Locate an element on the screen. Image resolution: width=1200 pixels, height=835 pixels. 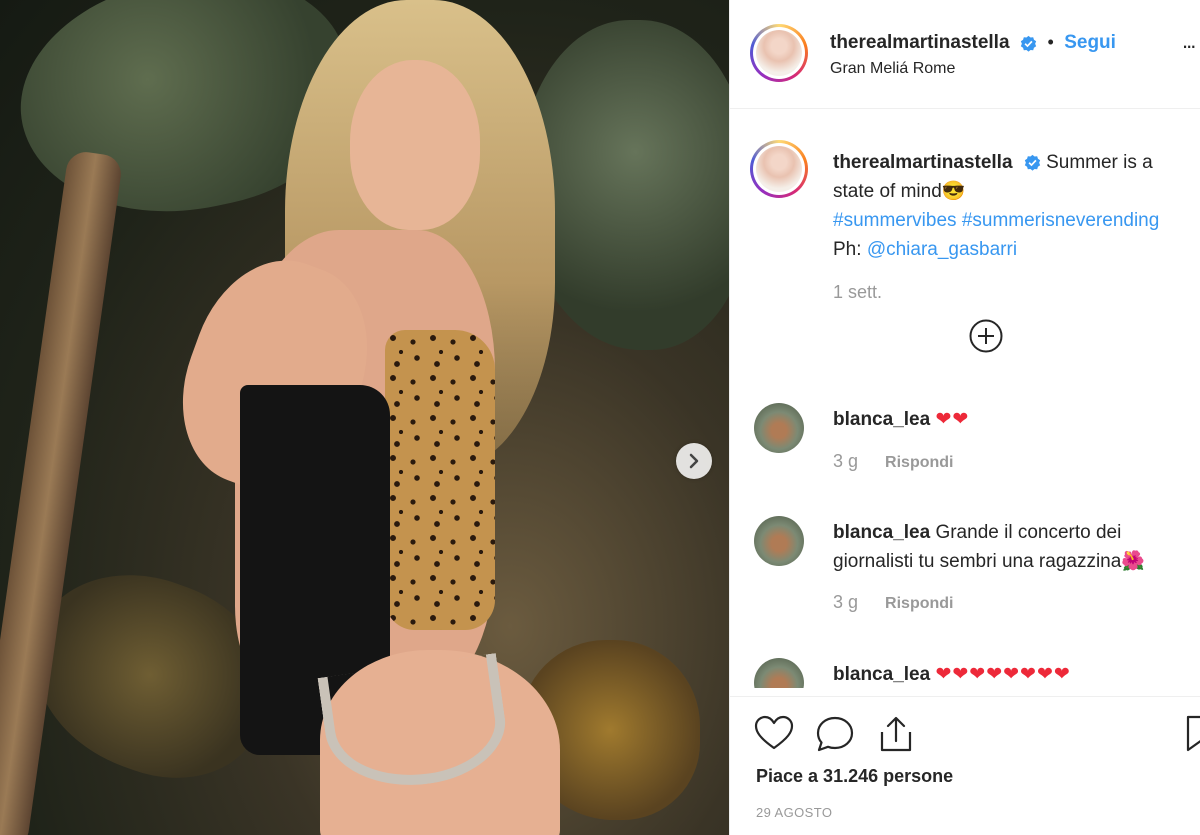
chevron-right-icon is located at coordinates (694, 461).